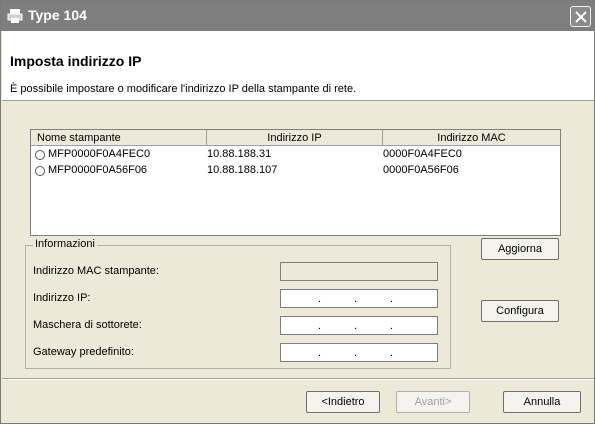 This screenshot has height=424, width=595. Describe the element at coordinates (359, 352) in the screenshot. I see `gateway-field: . . .` at that location.